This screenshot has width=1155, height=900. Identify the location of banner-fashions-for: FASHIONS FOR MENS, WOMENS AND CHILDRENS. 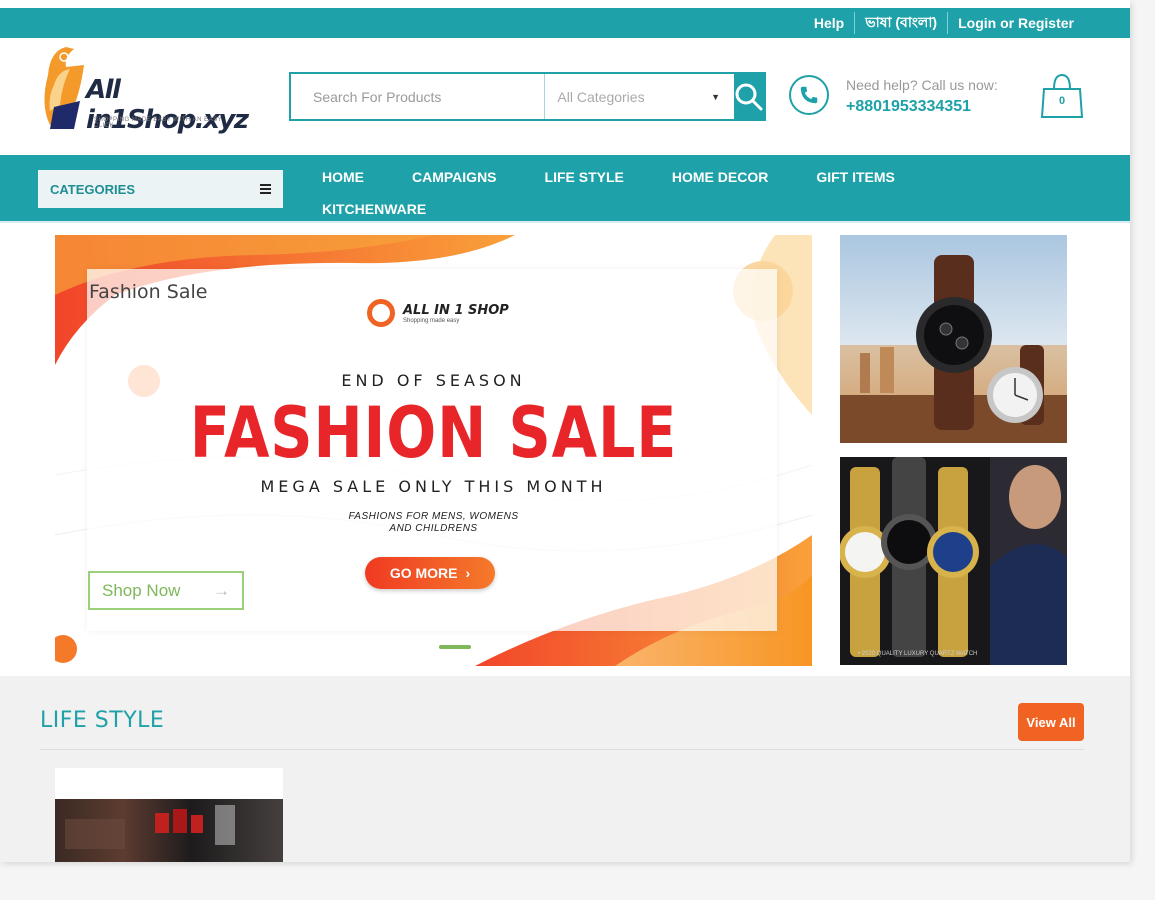
(433, 523).